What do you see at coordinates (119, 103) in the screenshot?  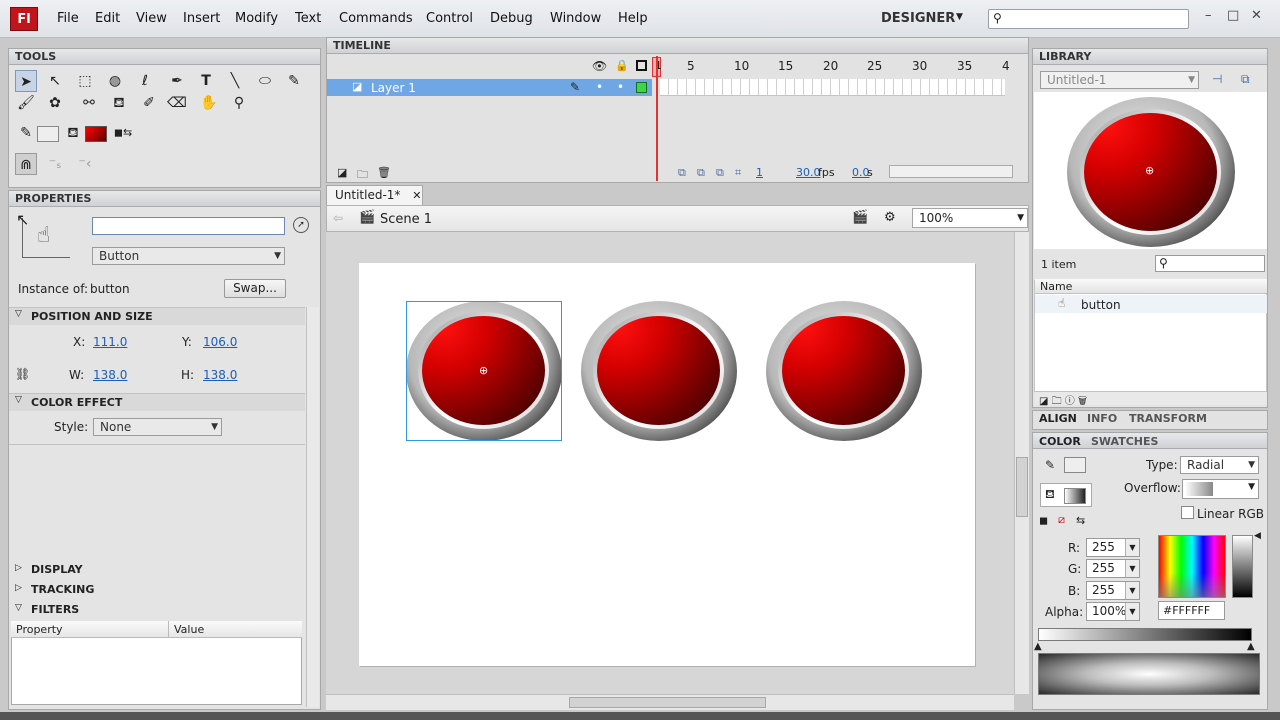 I see `paint-bucket-tool-icon: ⛾` at bounding box center [119, 103].